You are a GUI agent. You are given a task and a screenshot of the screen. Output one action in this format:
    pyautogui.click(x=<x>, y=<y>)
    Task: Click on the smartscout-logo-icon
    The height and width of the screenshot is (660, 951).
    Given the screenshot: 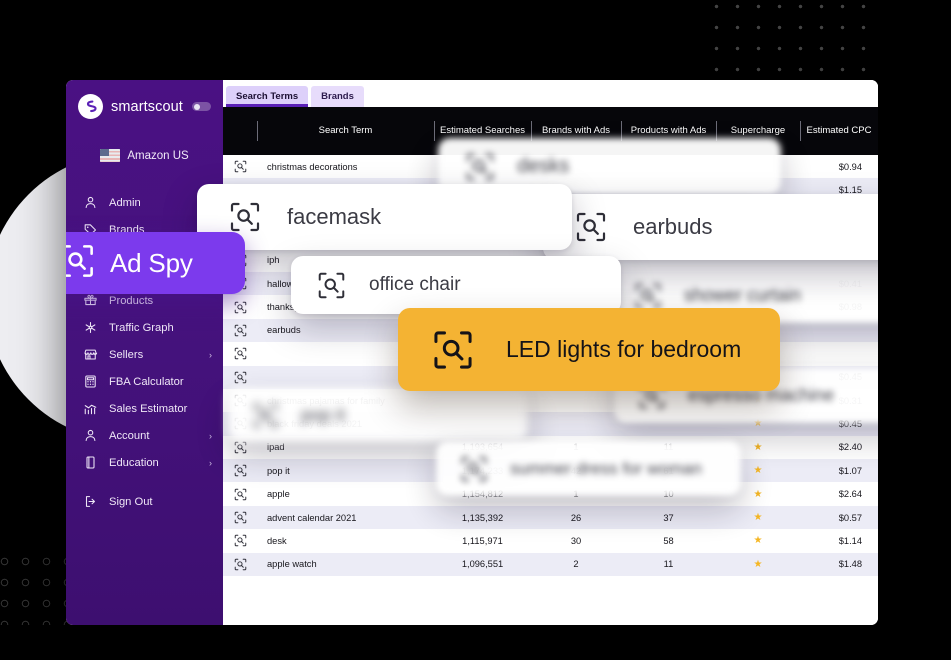 What is the action you would take?
    pyautogui.click(x=90, y=106)
    